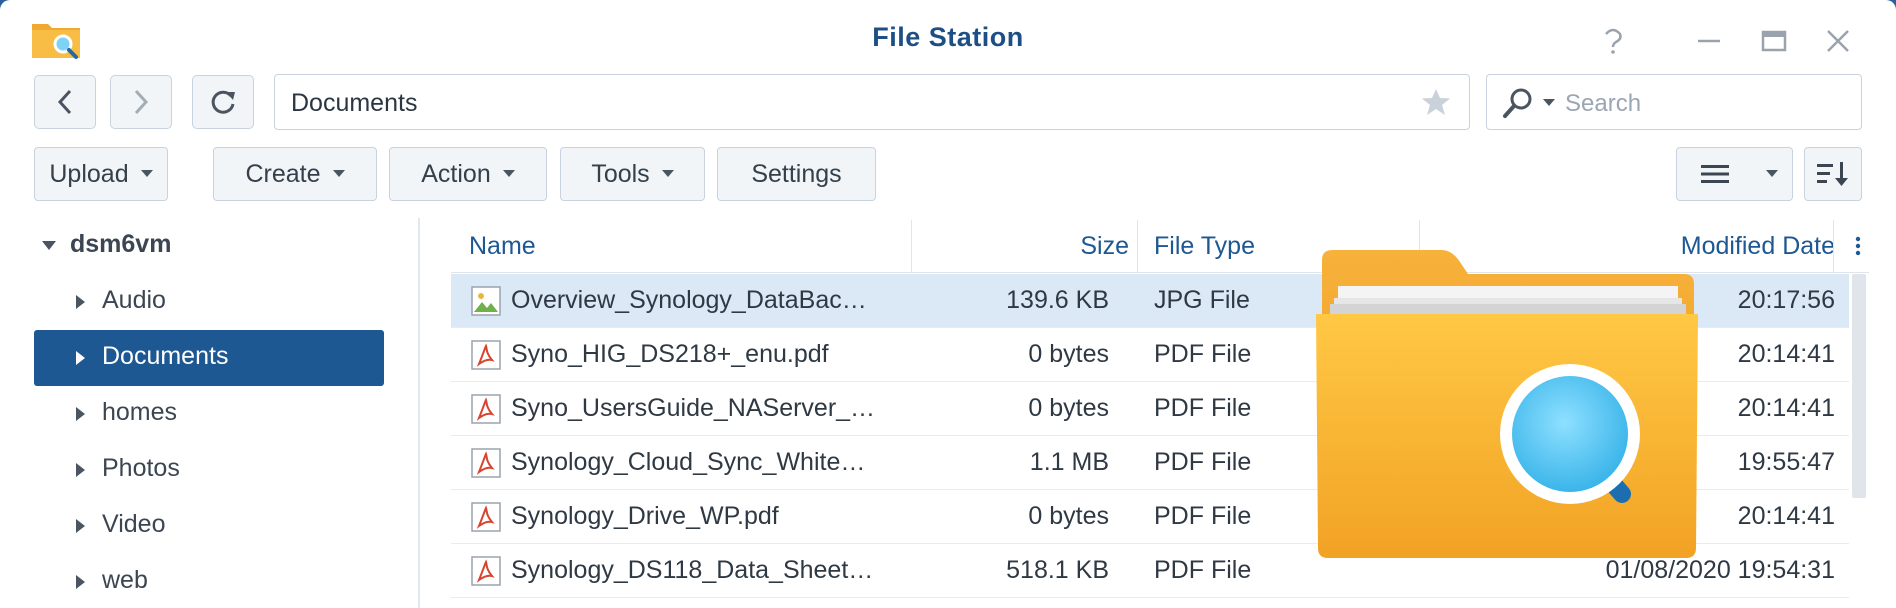 The image size is (1896, 608). I want to click on sidebar-item-homes: homes, so click(209, 414).